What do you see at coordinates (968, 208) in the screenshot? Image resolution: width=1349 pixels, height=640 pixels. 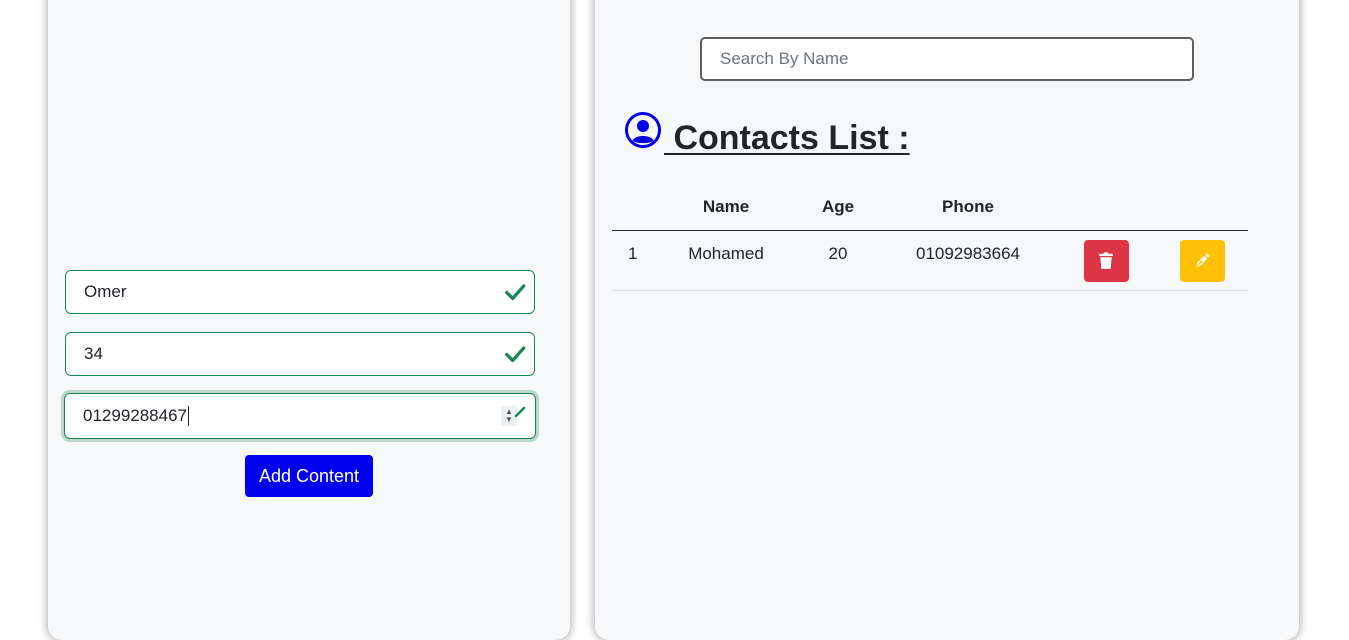 I see `column-header-phone: Phone` at bounding box center [968, 208].